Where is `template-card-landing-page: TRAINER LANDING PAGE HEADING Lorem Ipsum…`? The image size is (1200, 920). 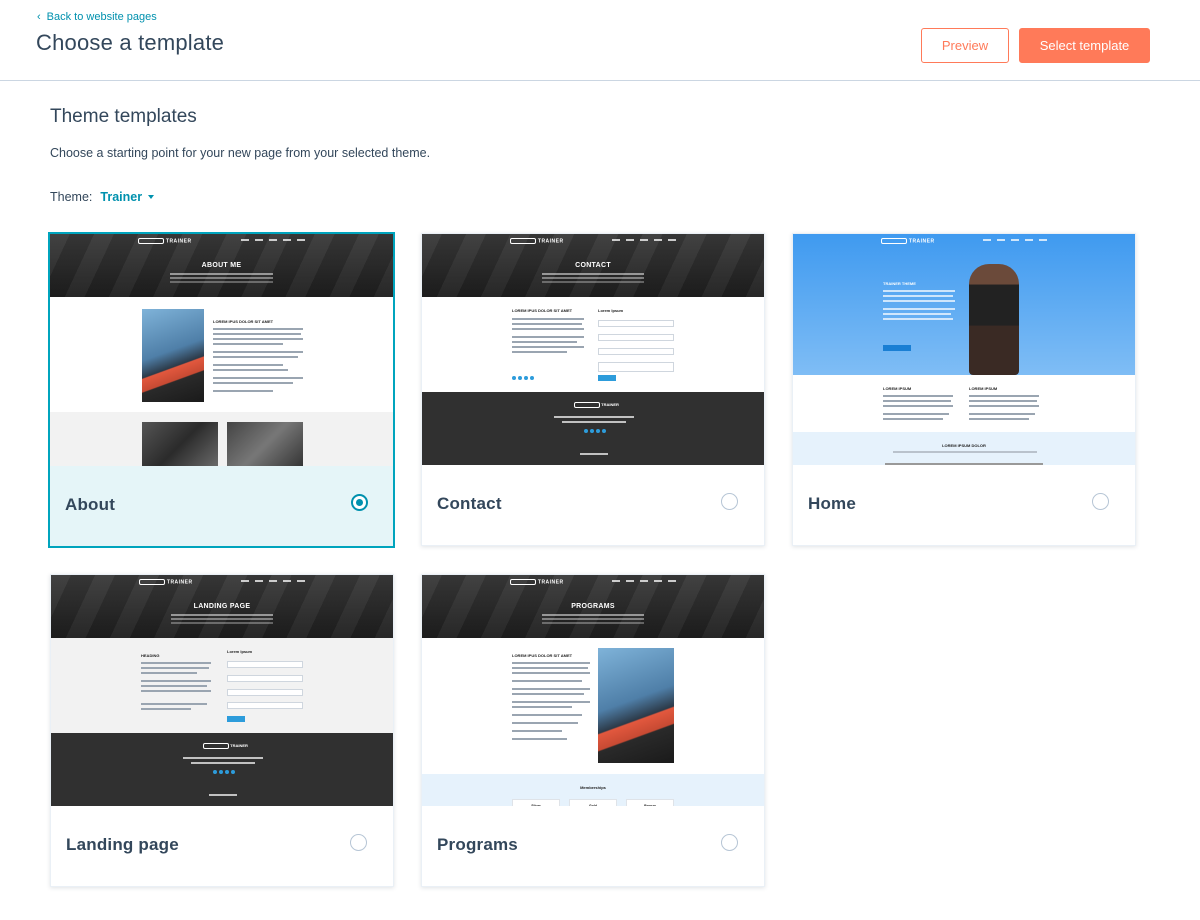
template-card-landing-page: TRAINER LANDING PAGE HEADING Lorem Ipsum… is located at coordinates (222, 730).